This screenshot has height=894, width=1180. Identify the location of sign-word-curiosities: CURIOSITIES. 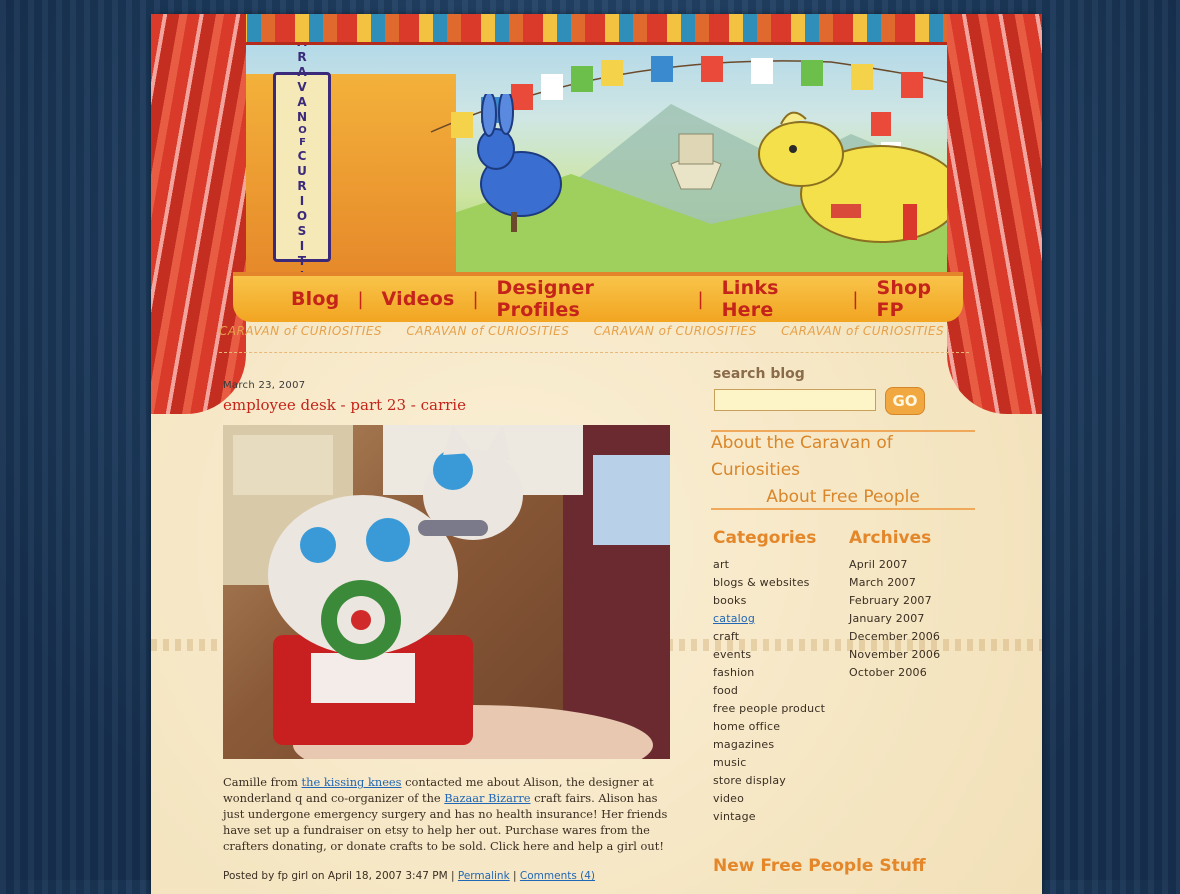
(302, 211).